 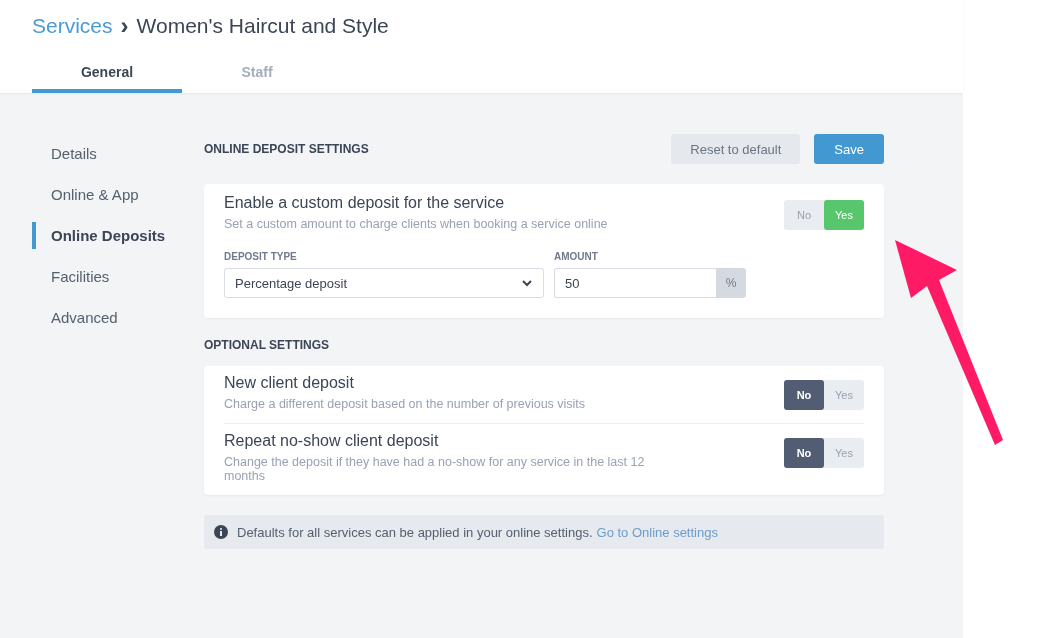 What do you see at coordinates (405, 404) in the screenshot?
I see `setting-description: Charge a different deposit based on the number of previous visits` at bounding box center [405, 404].